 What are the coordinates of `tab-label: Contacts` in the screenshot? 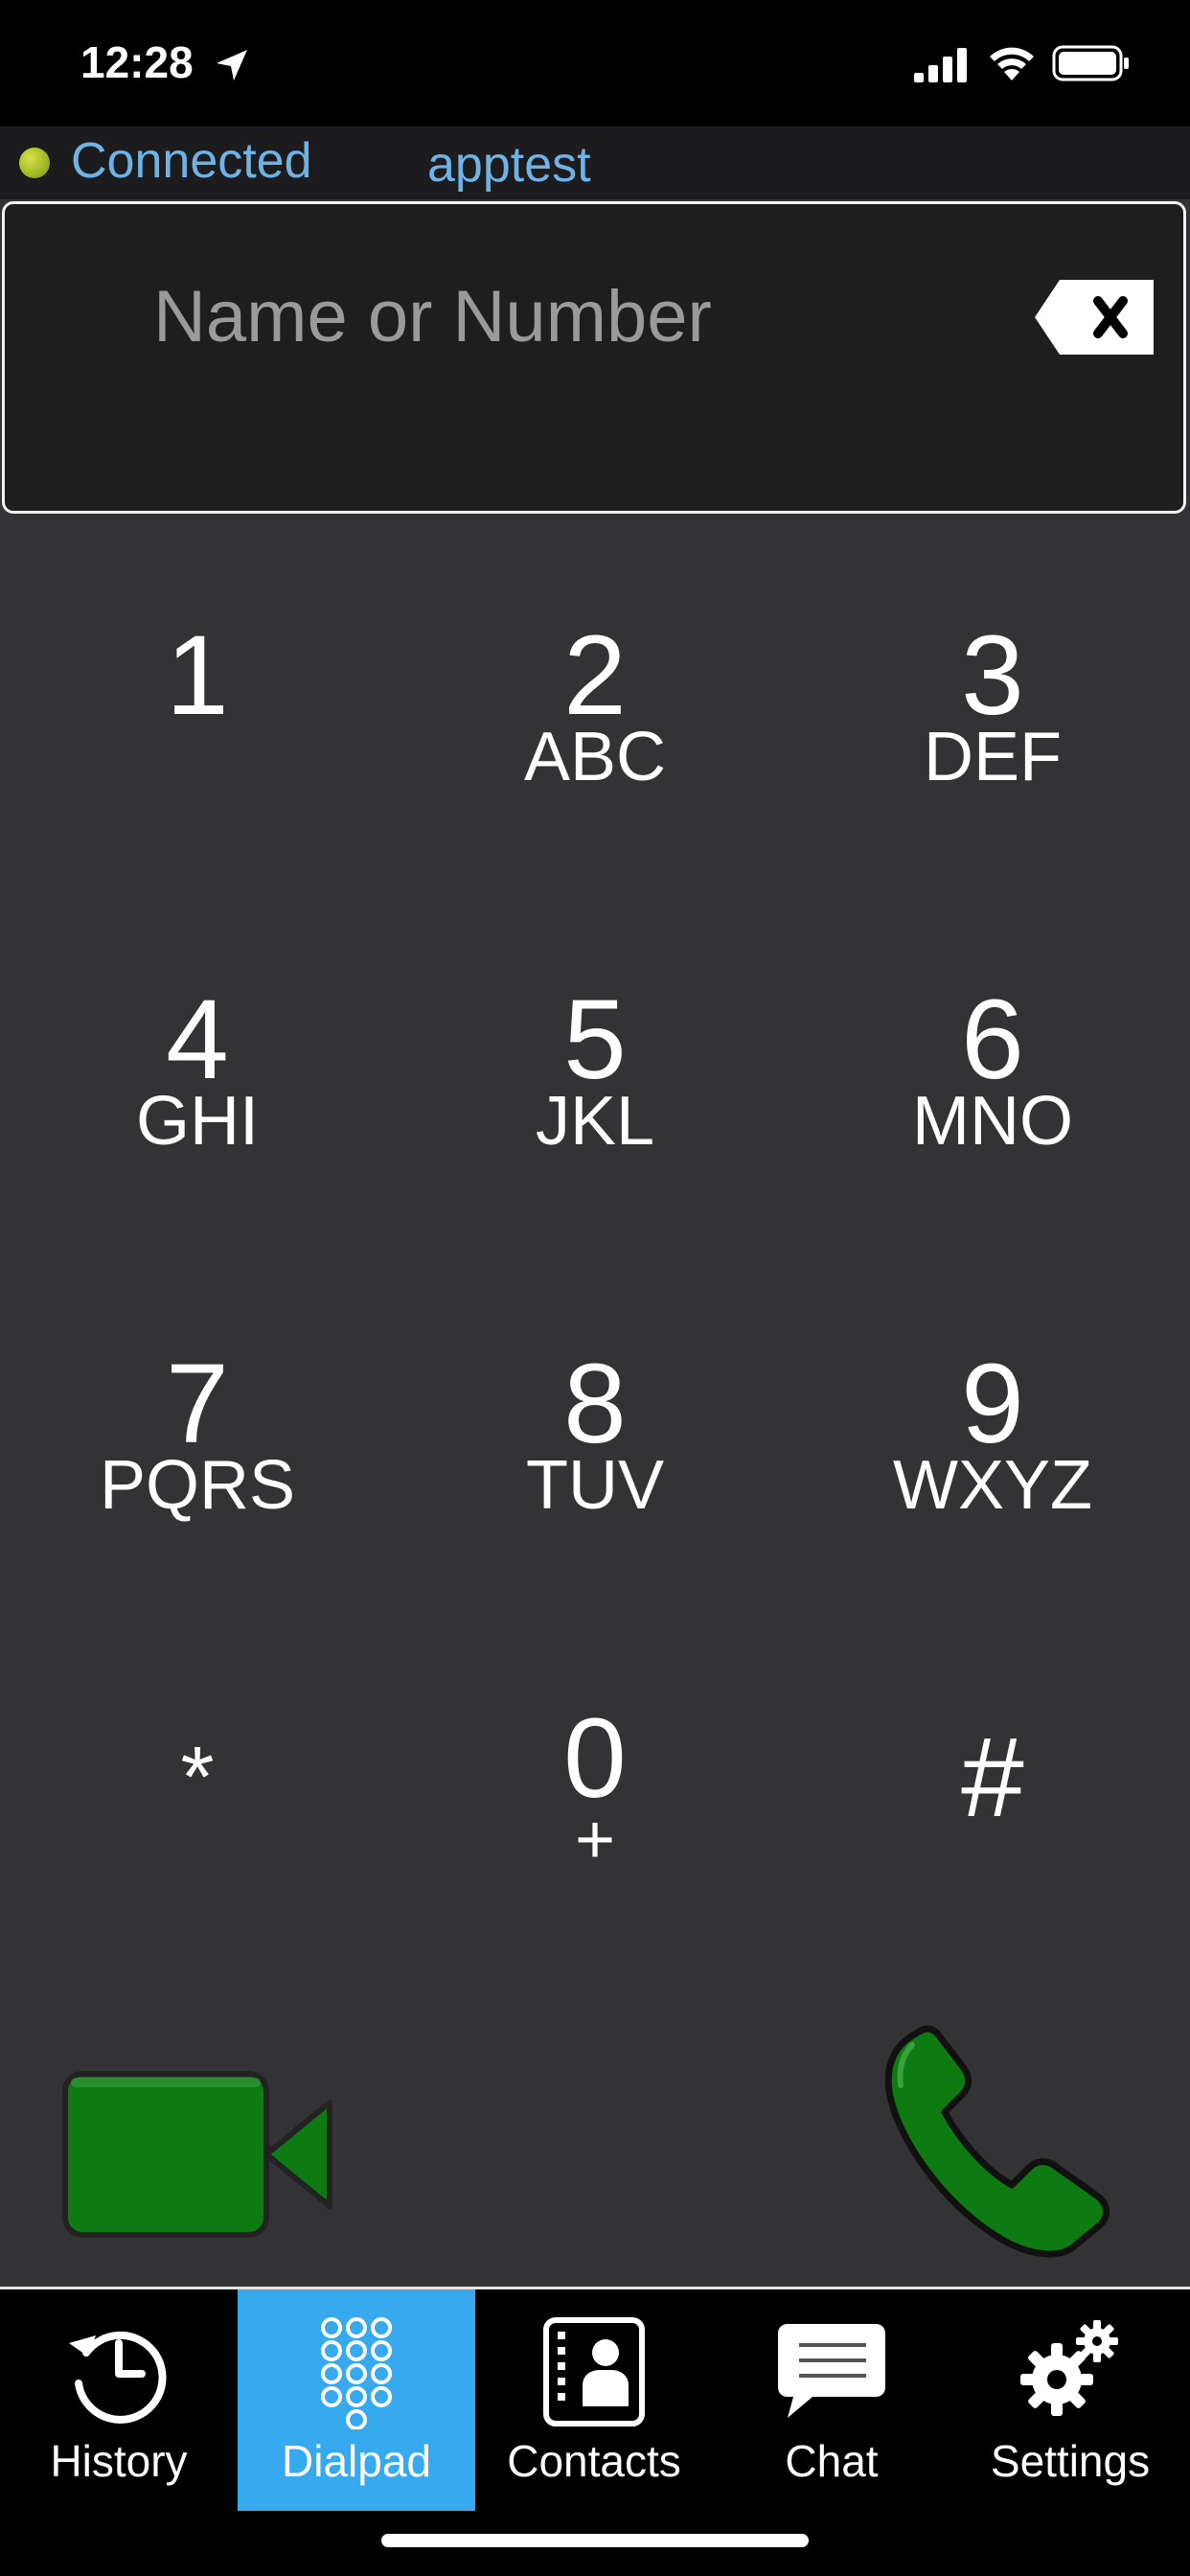 It's located at (594, 2461).